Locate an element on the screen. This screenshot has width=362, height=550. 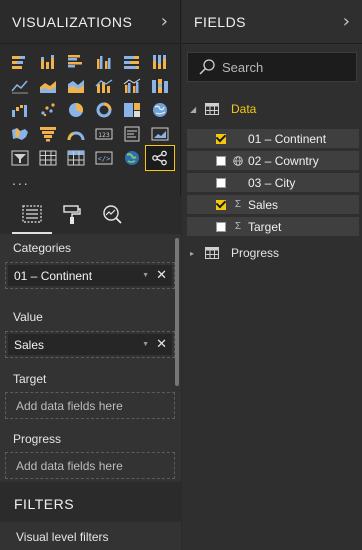
visualizations-sub-tabs is located at coordinates (90, 215).